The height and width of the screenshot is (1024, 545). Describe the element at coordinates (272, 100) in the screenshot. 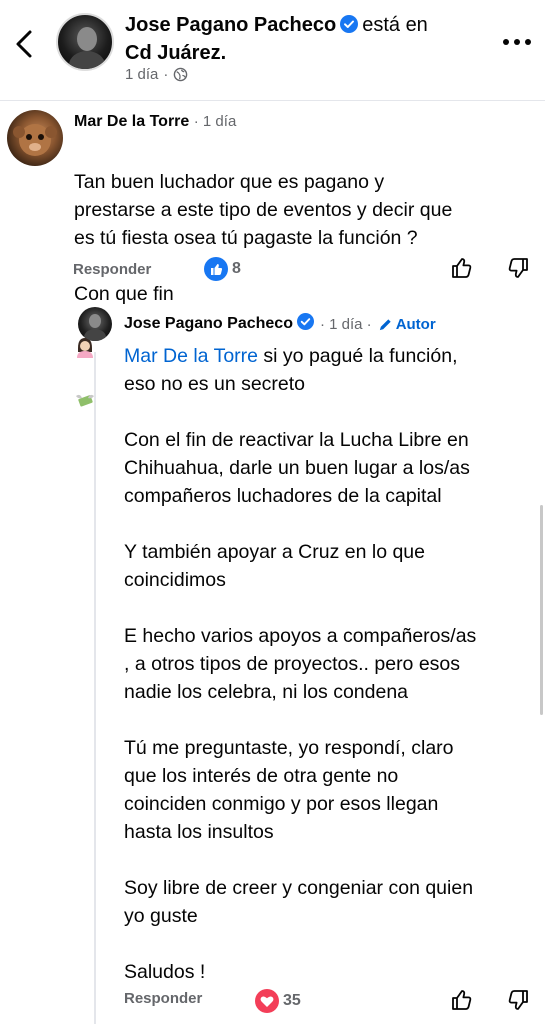

I see `header-divider` at that location.